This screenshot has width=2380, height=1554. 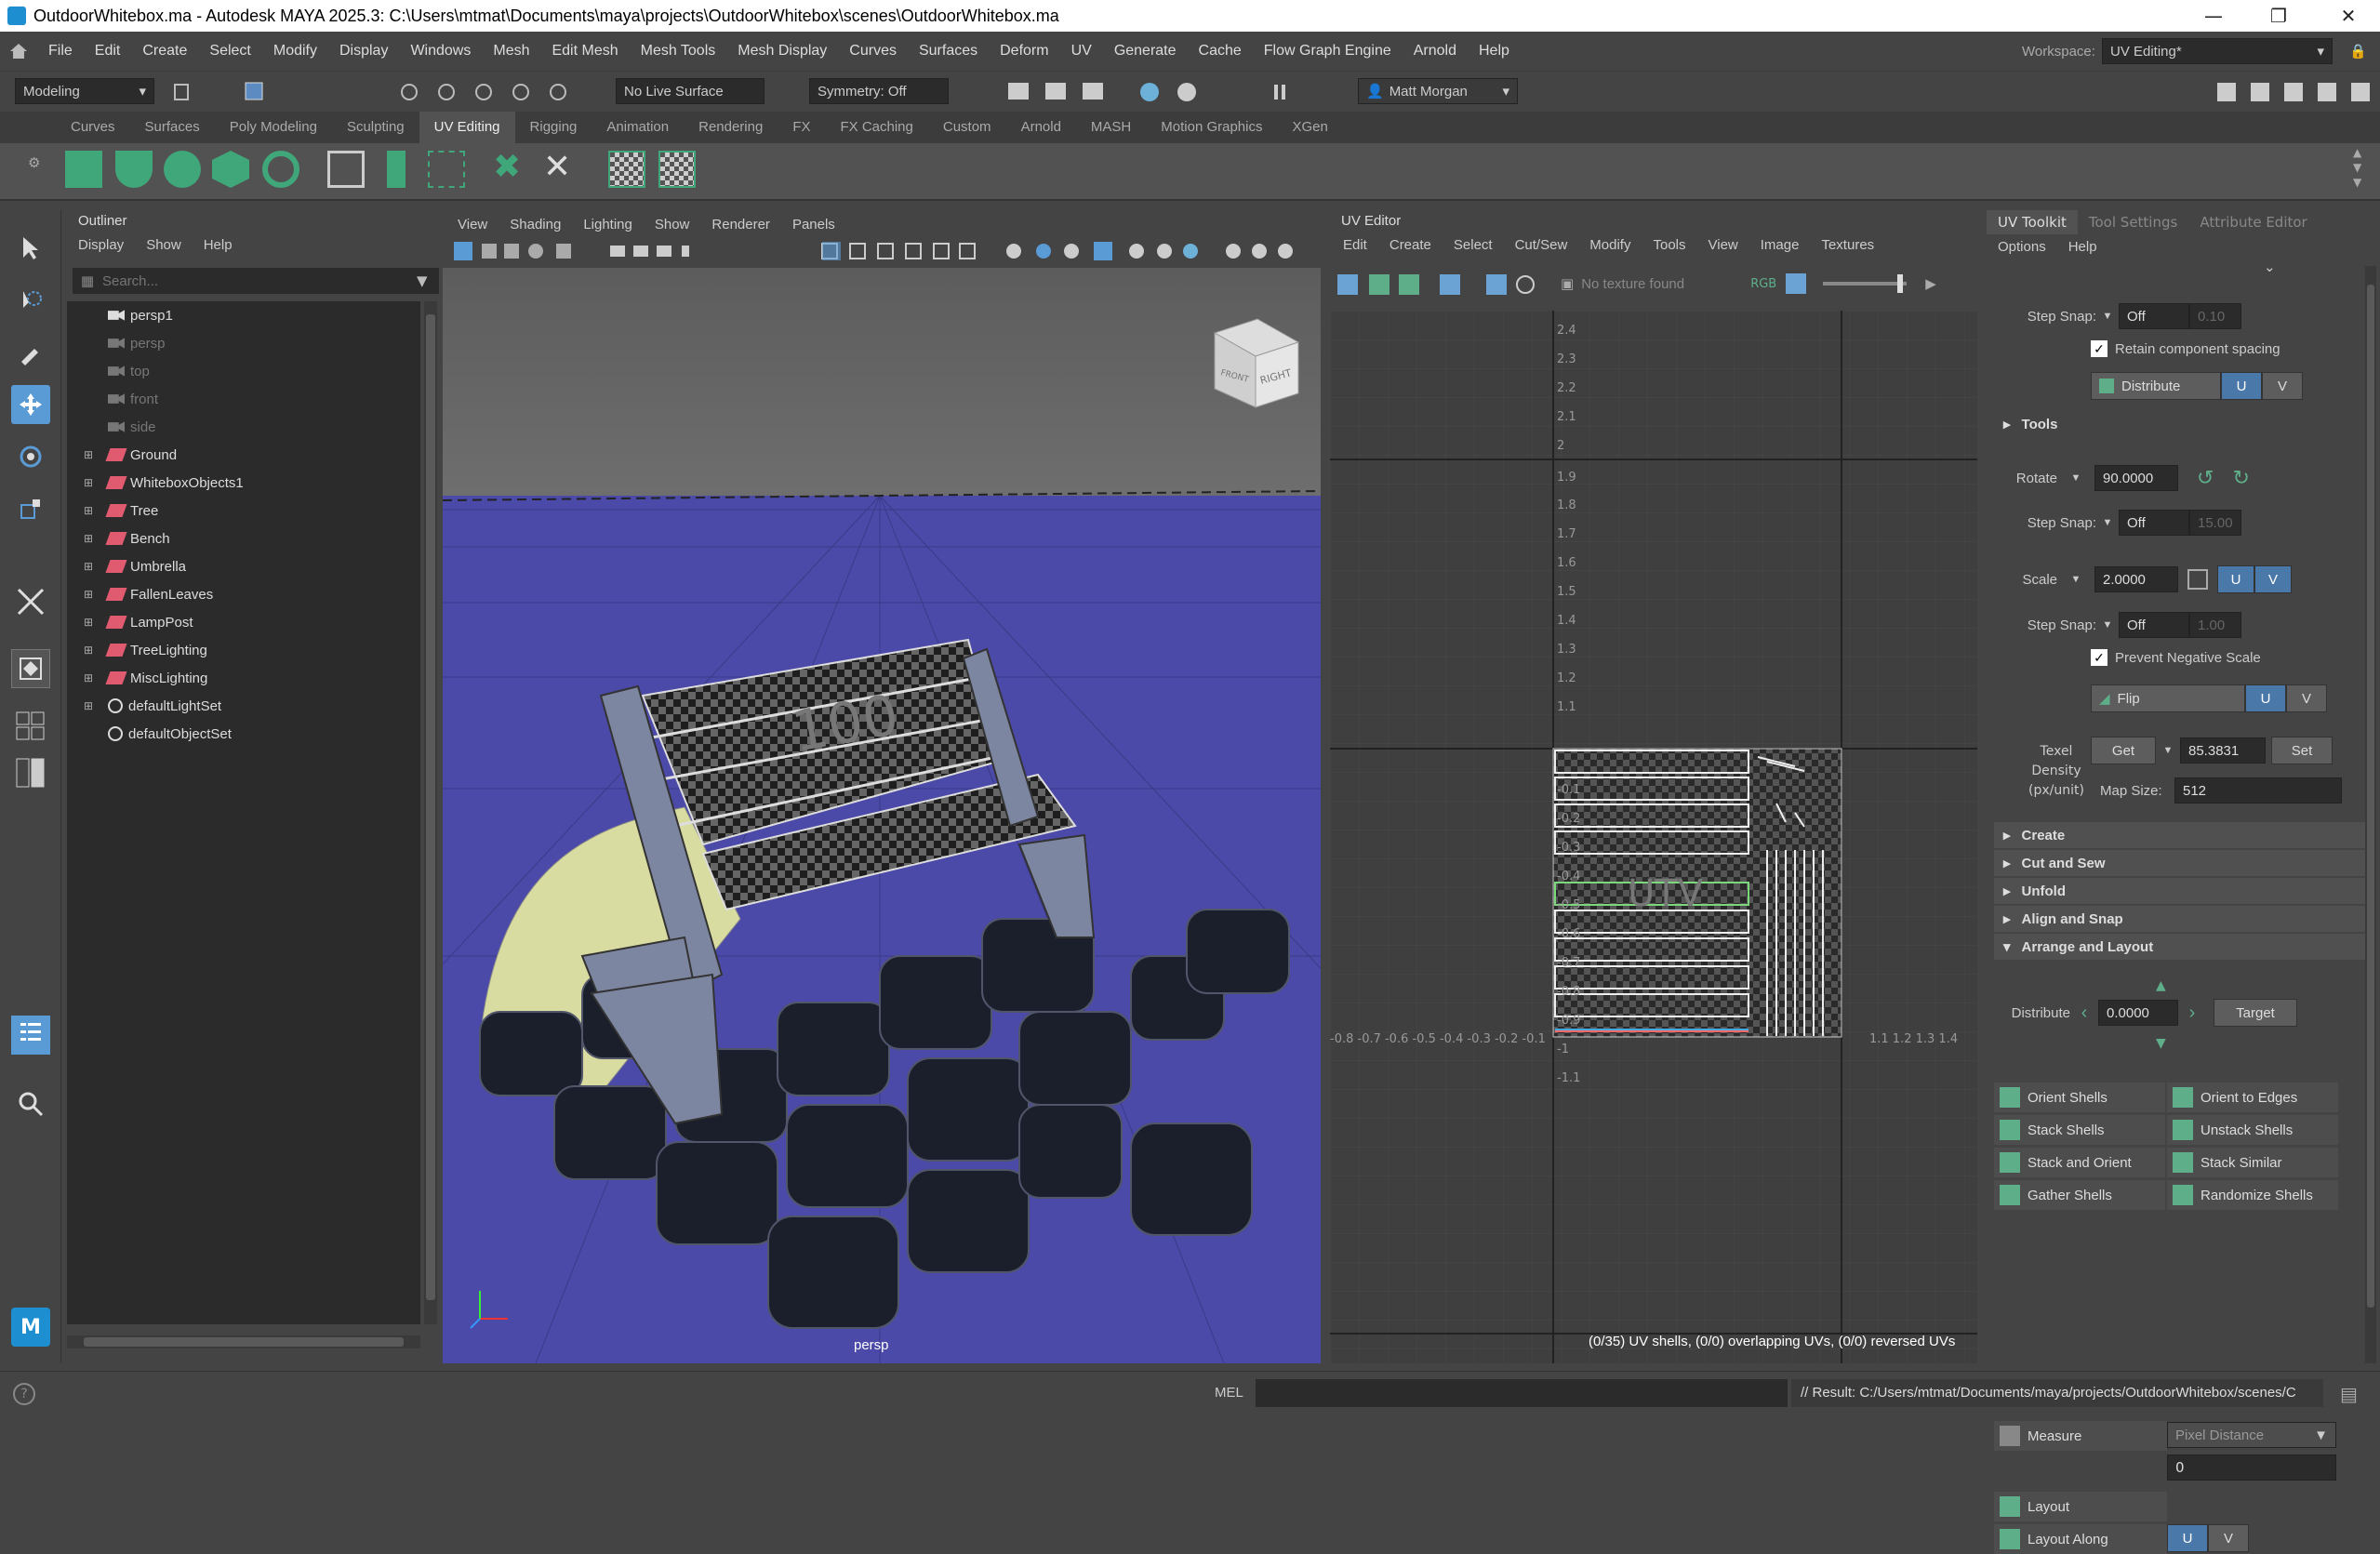 I want to click on gather-shells-button: Gather Shells, so click(x=2079, y=1195).